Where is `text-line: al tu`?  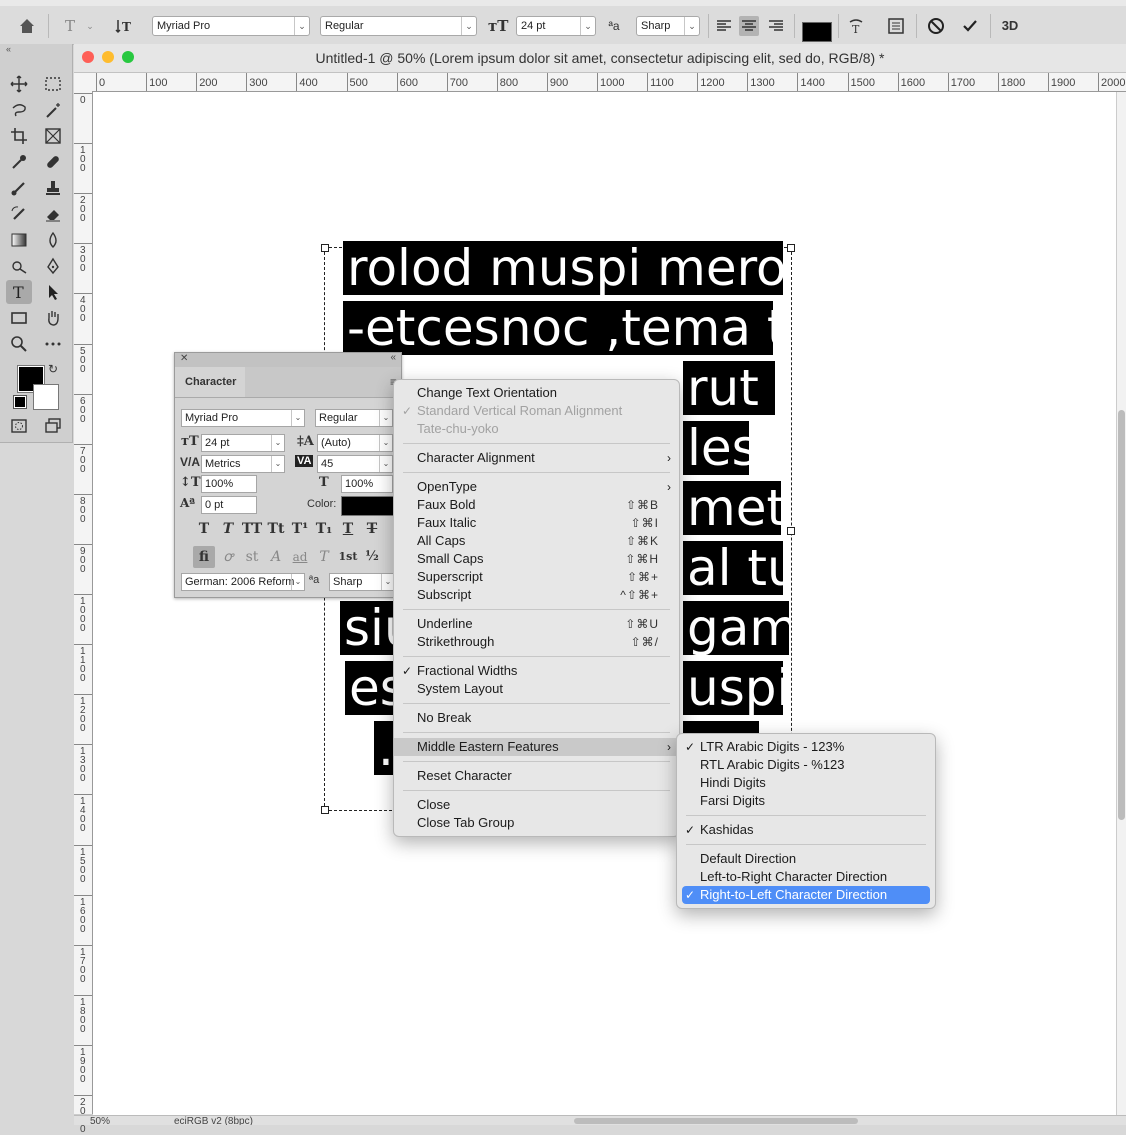 text-line: al tu is located at coordinates (733, 568).